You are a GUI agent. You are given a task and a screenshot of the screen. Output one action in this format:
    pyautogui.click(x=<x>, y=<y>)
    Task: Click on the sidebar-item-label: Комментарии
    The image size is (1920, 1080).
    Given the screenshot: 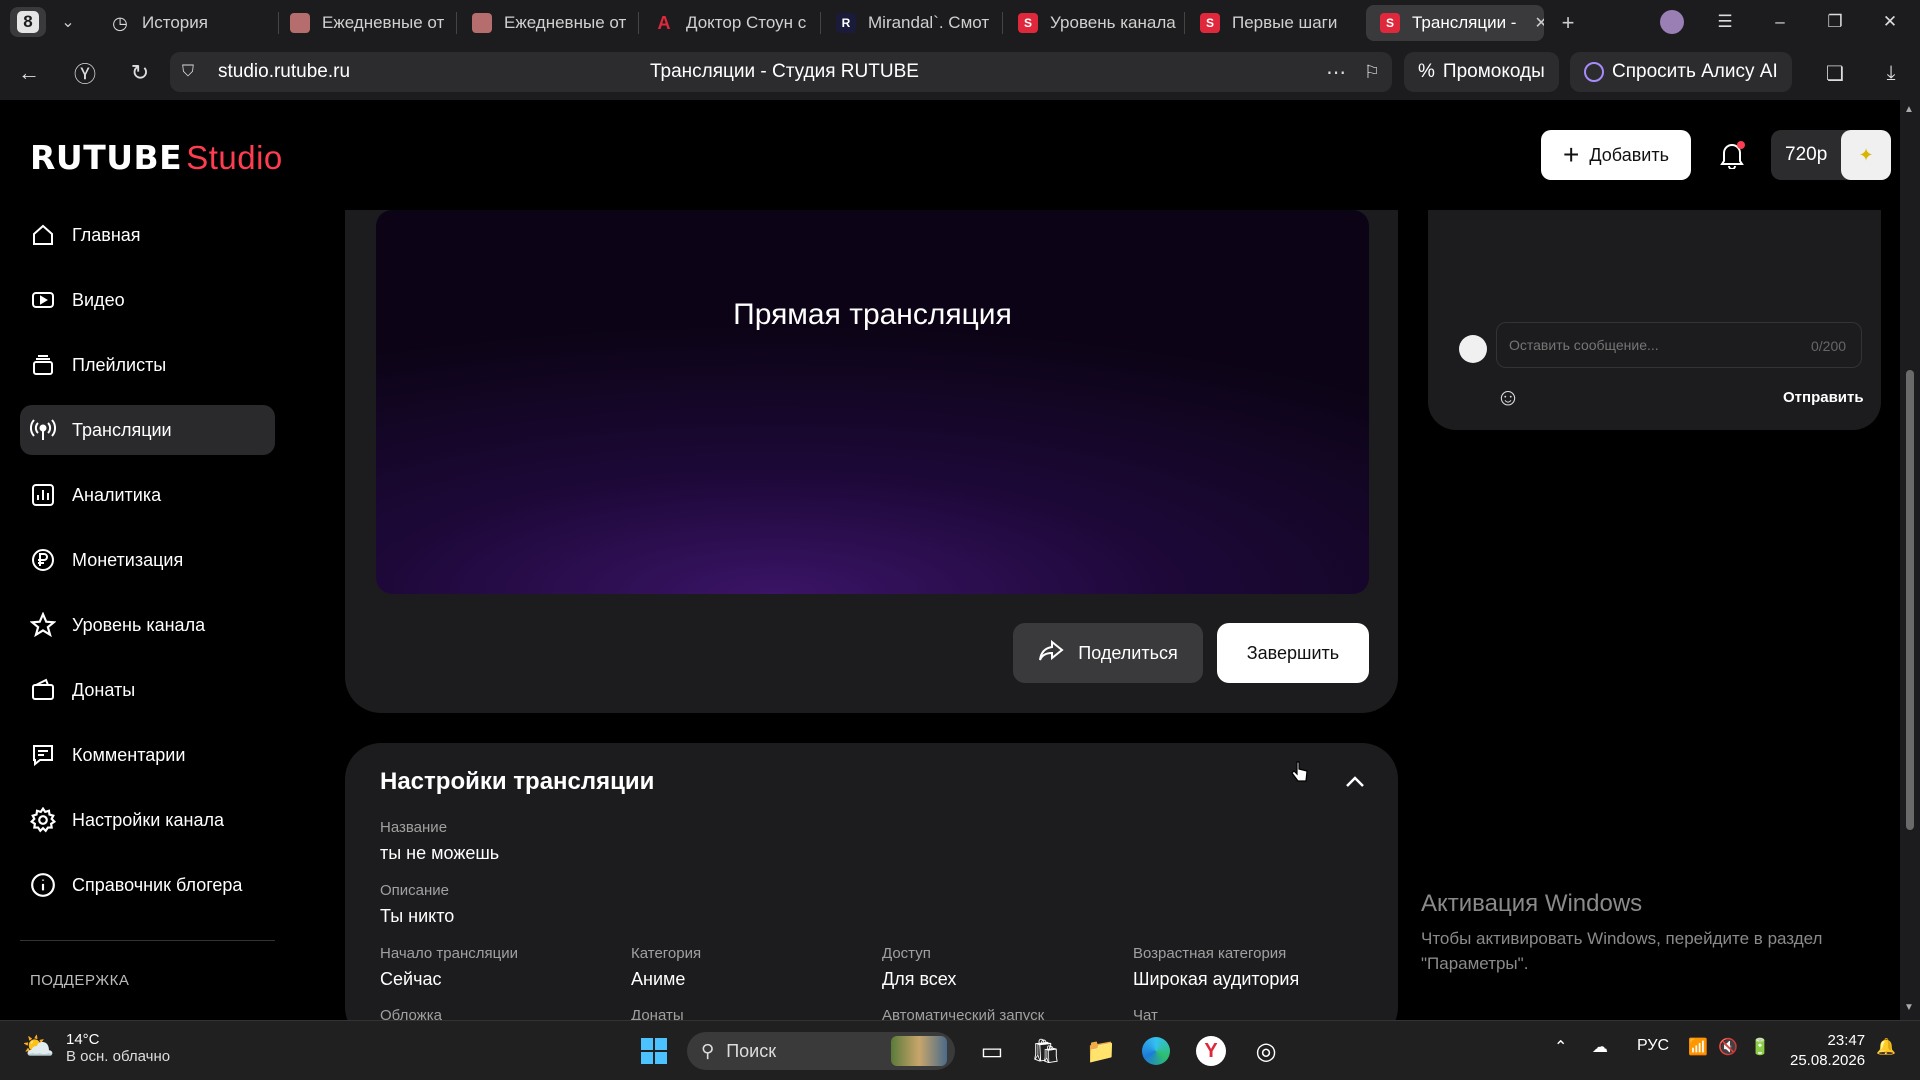 What is the action you would take?
    pyautogui.click(x=129, y=754)
    